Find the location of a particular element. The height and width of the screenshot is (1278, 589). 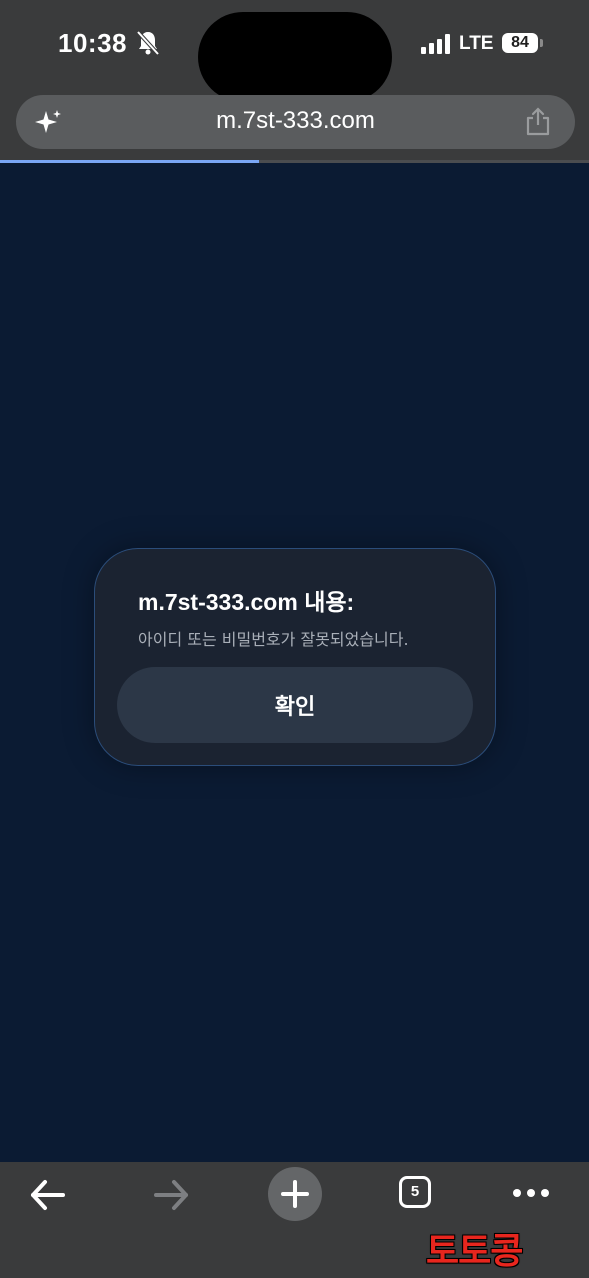

address-bar: m.7st-333.com is located at coordinates (295, 122).